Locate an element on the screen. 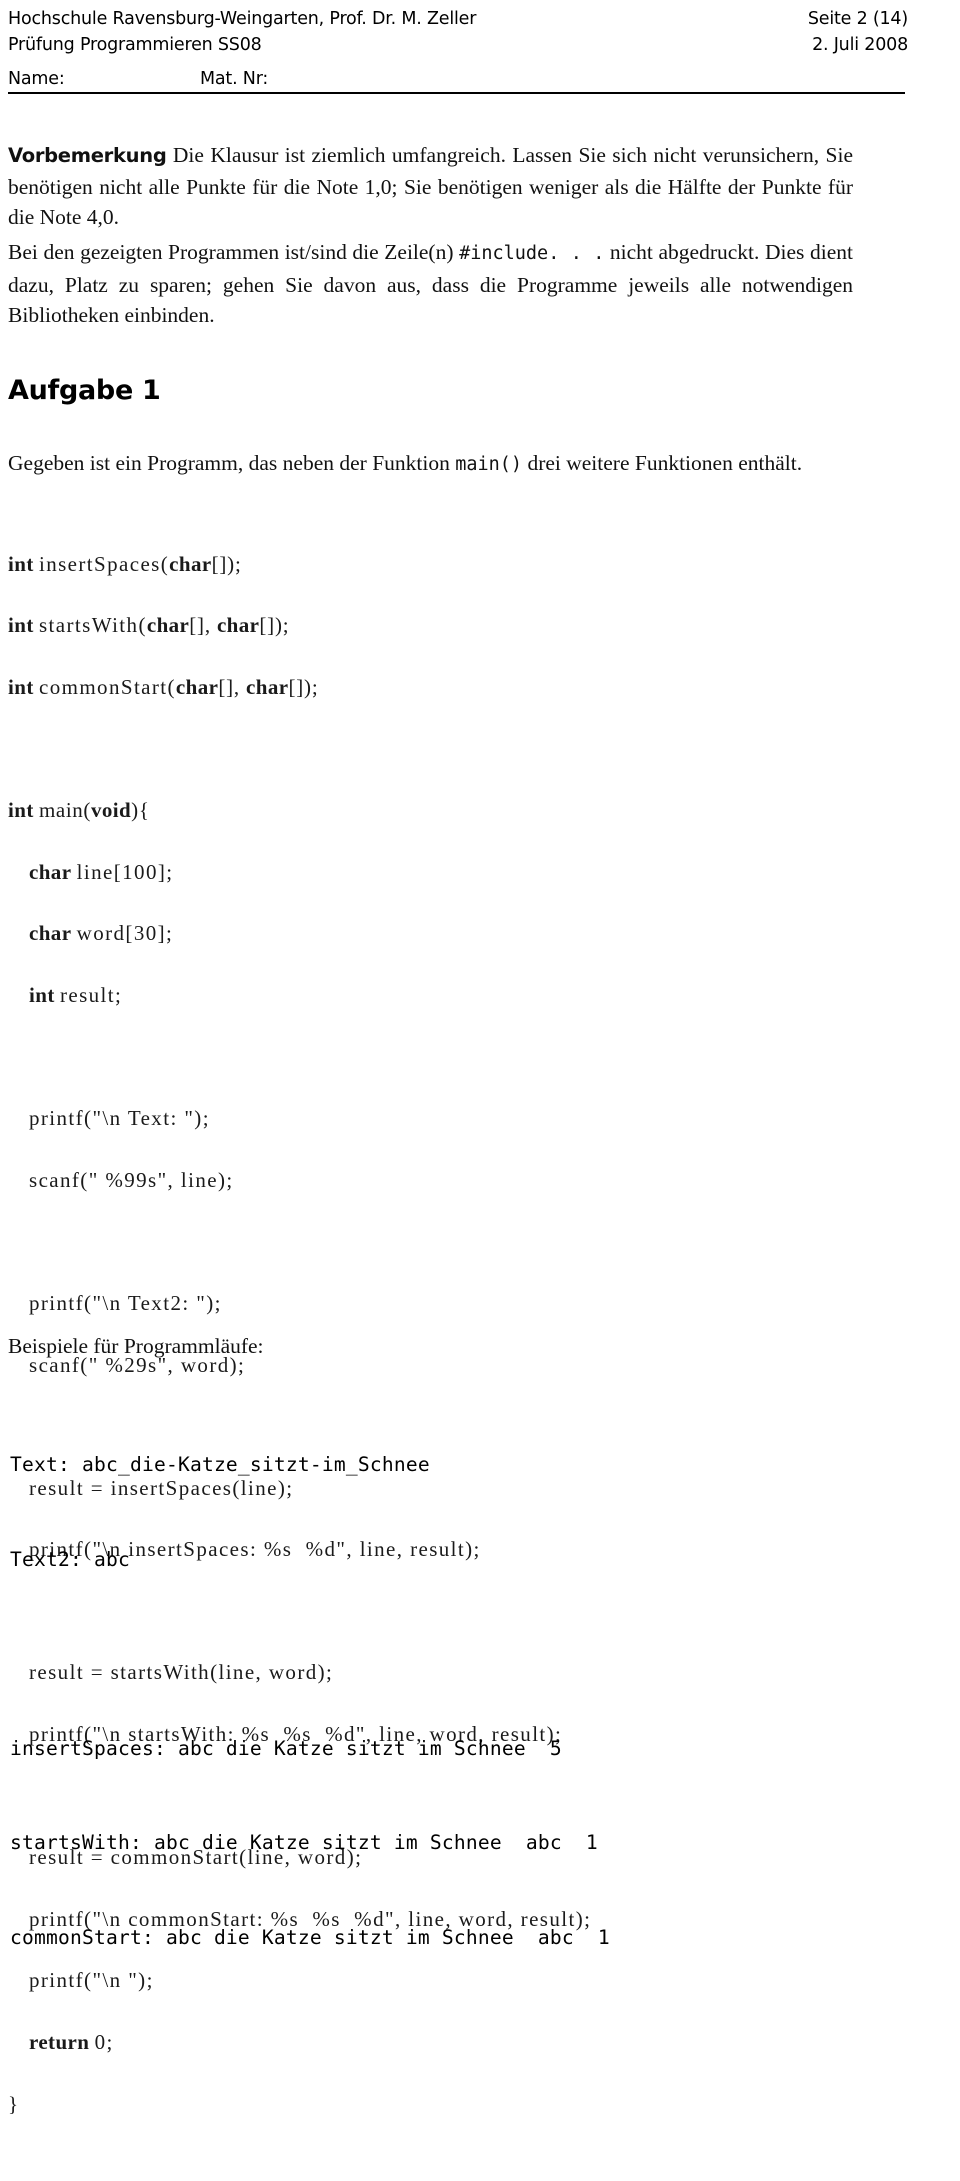 The height and width of the screenshot is (2181, 960). header-name-row: Name: Mat. Nr: is located at coordinates (458, 79).